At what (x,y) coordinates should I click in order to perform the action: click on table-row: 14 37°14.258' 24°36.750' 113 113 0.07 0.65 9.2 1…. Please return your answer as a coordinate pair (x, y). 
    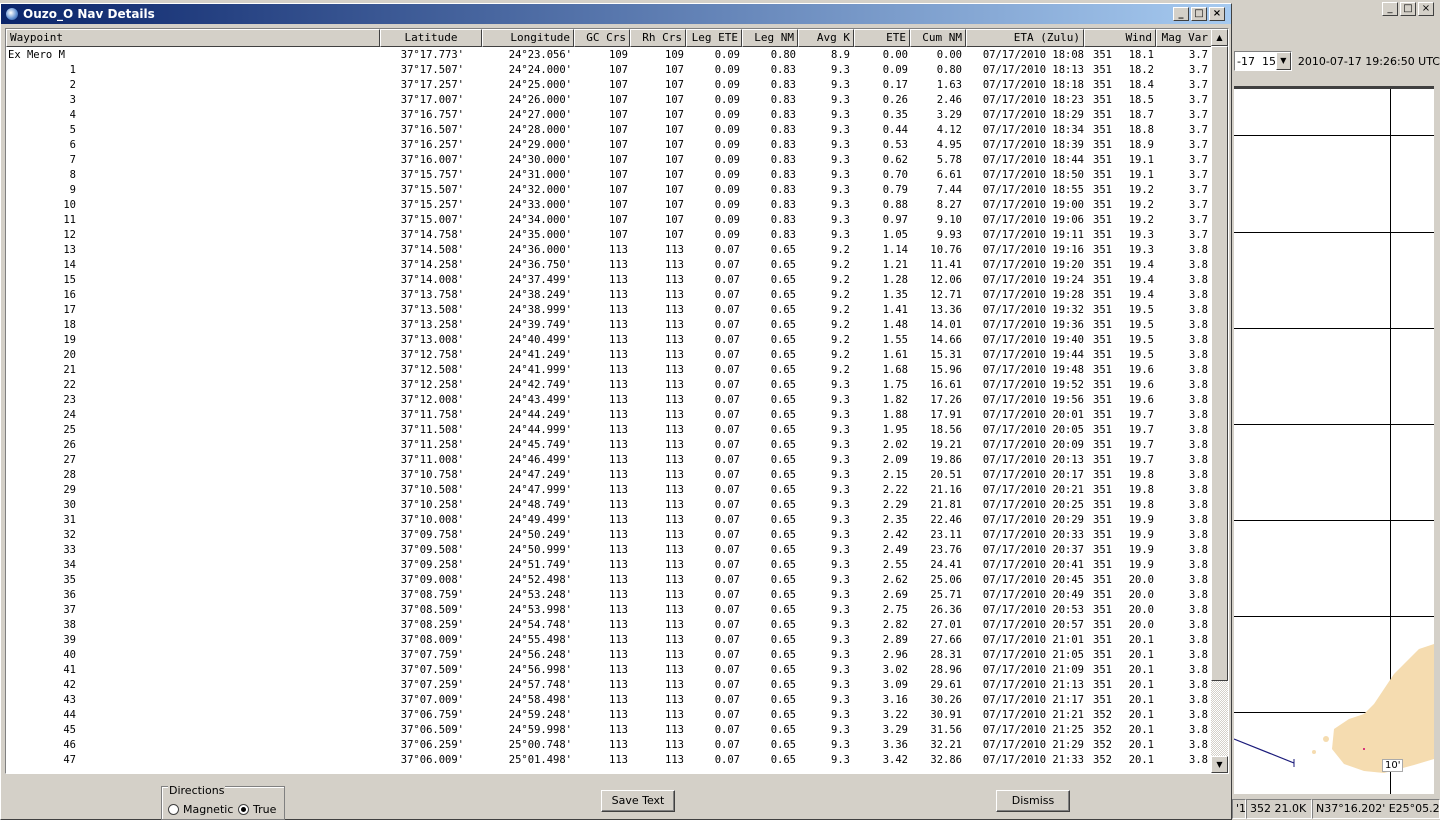
    Looking at the image, I should click on (609, 265).